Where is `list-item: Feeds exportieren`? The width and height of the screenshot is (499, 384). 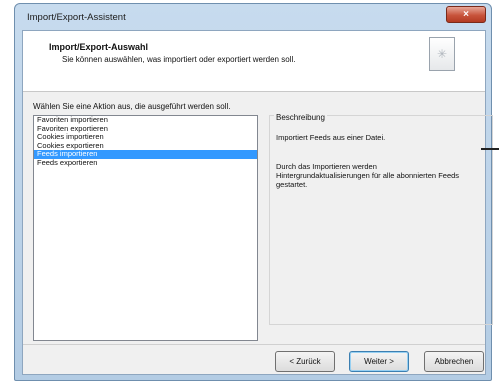 list-item: Feeds exportieren is located at coordinates (145, 163).